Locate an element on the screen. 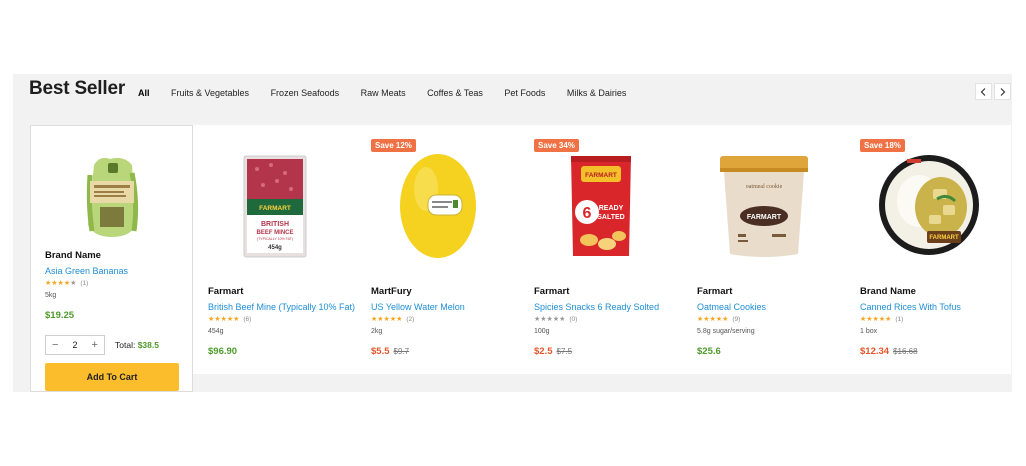 The height and width of the screenshot is (466, 1026). product-name: US Yellow Water Melon is located at coordinates (418, 307).